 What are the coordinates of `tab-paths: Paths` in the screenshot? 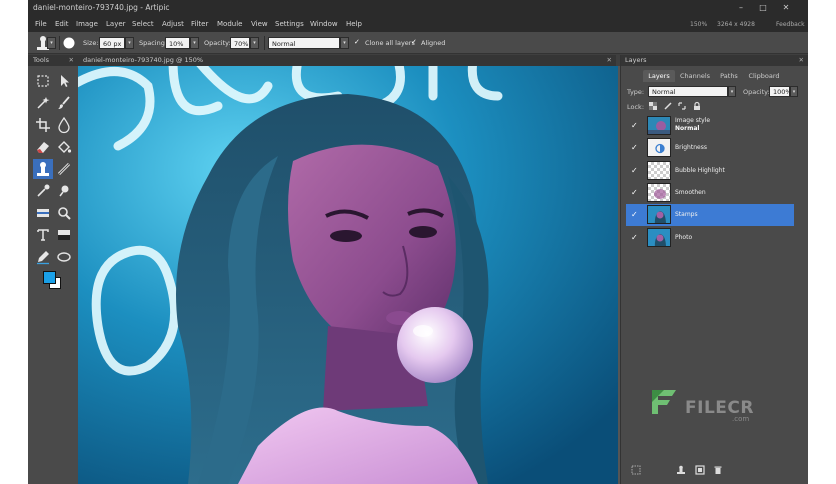 It's located at (729, 76).